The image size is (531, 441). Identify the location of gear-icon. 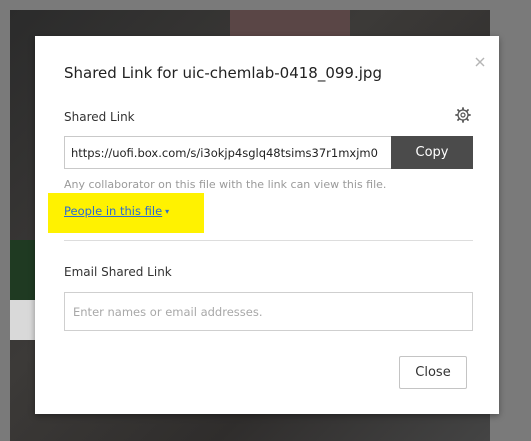
(463, 115).